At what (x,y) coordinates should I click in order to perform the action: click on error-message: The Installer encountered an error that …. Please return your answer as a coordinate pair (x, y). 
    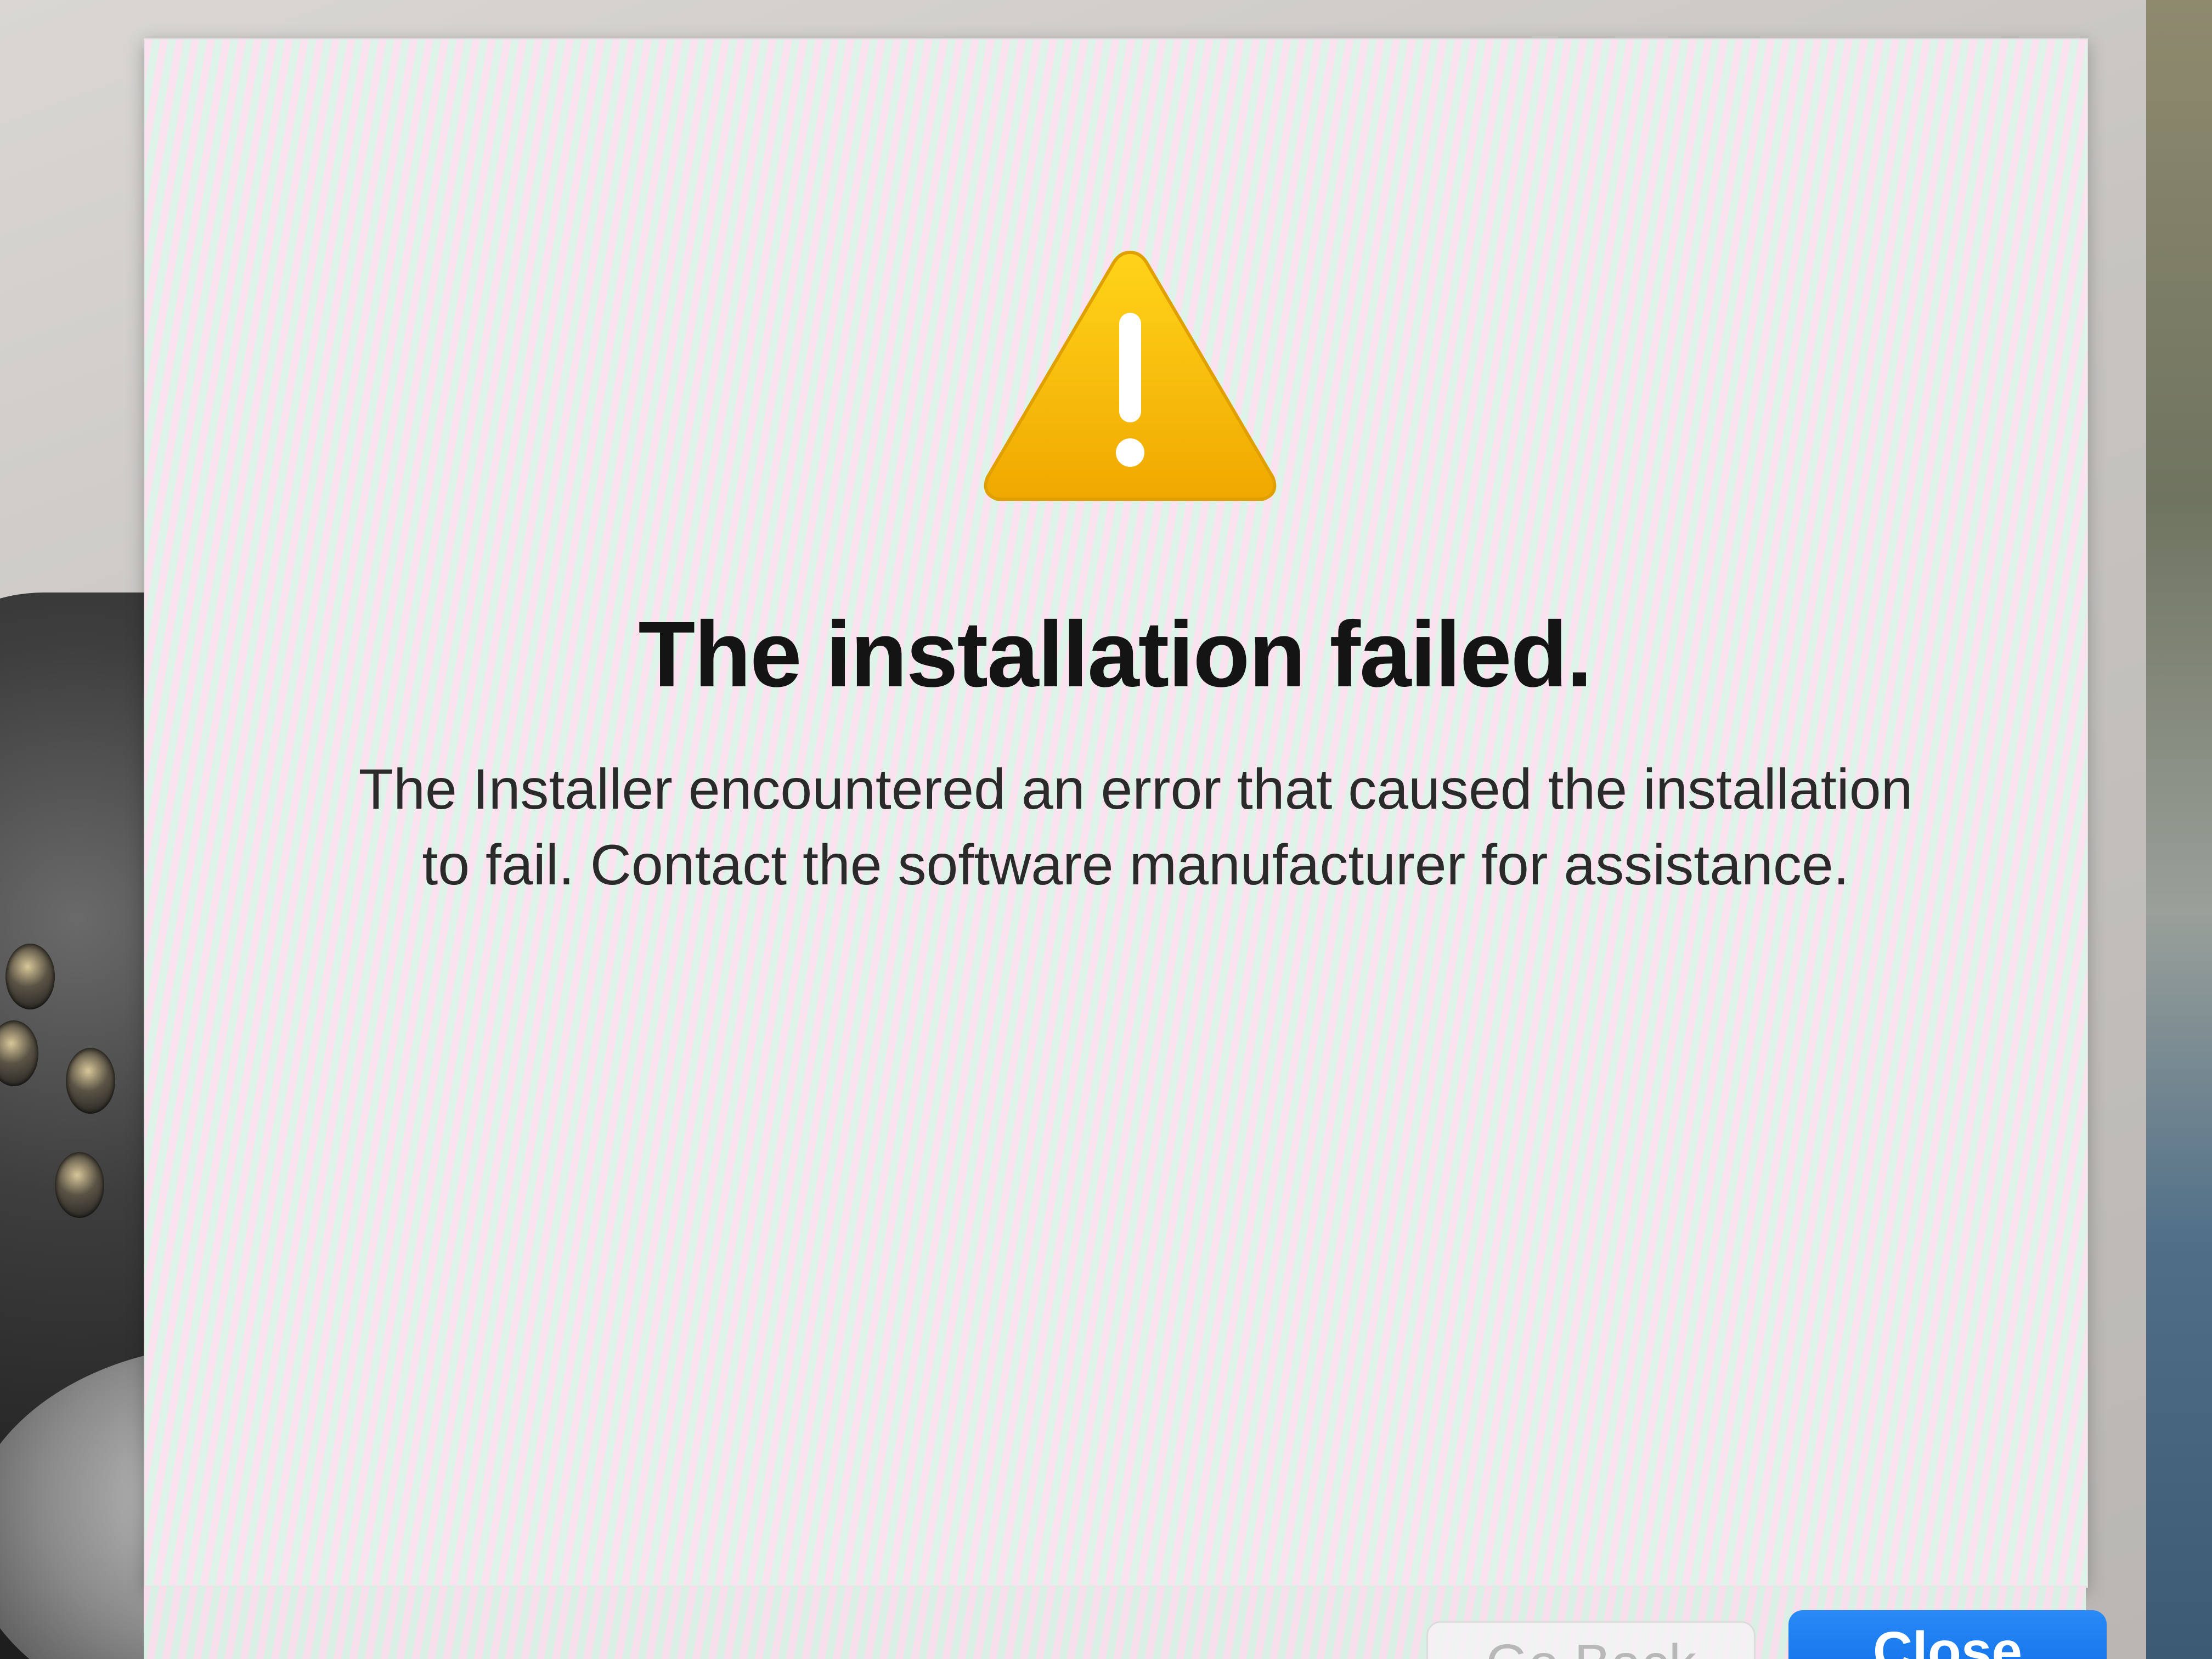
    Looking at the image, I should click on (1135, 828).